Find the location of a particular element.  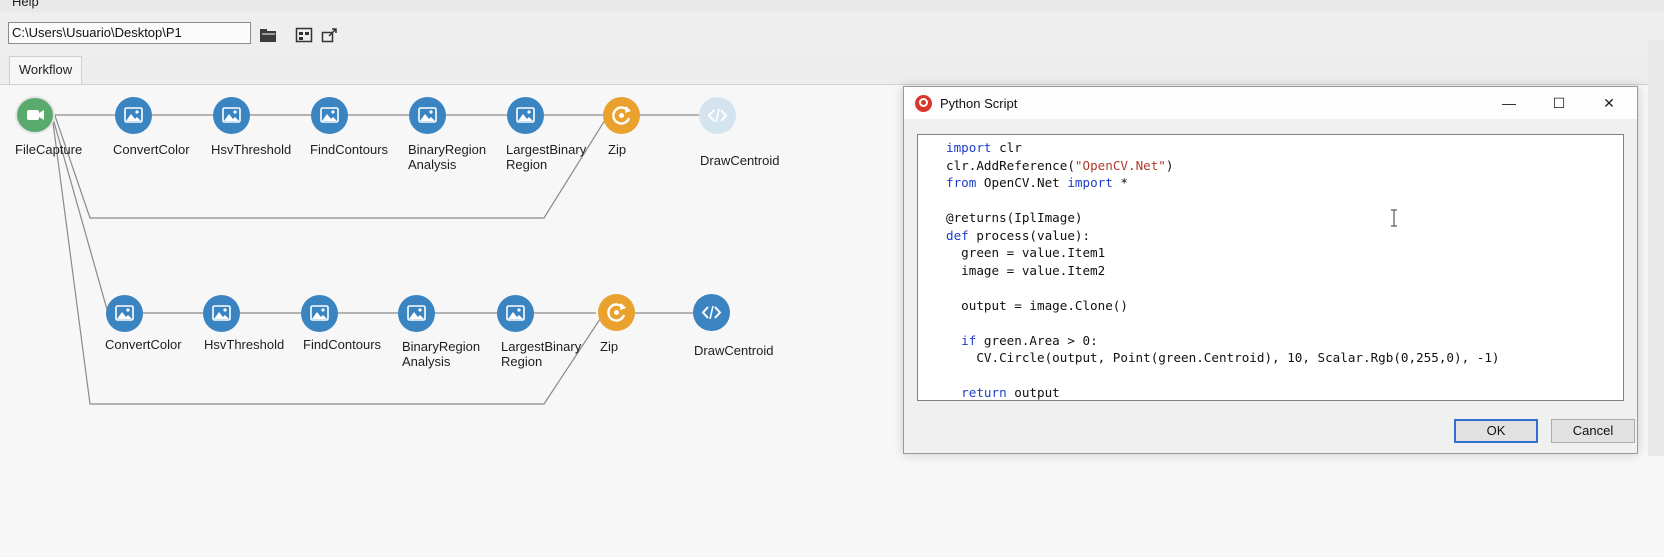

tab-workflow: Workflow is located at coordinates (45, 70).